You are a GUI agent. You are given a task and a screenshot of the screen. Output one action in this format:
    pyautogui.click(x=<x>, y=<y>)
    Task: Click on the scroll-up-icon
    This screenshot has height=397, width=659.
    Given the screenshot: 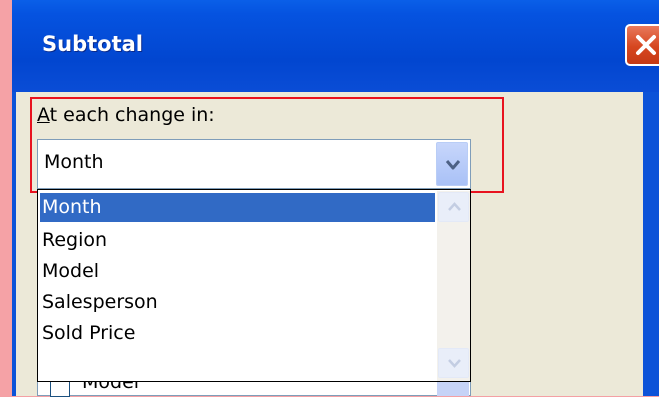 What is the action you would take?
    pyautogui.click(x=454, y=206)
    